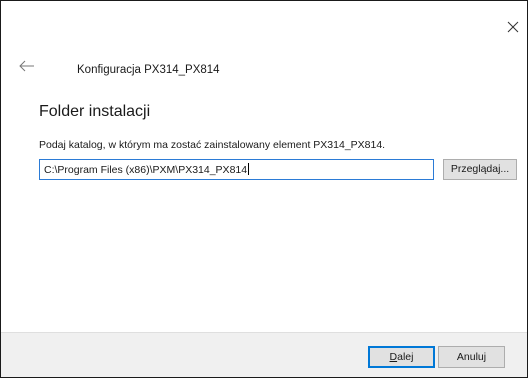 The width and height of the screenshot is (528, 378). I want to click on close-icon, so click(513, 27).